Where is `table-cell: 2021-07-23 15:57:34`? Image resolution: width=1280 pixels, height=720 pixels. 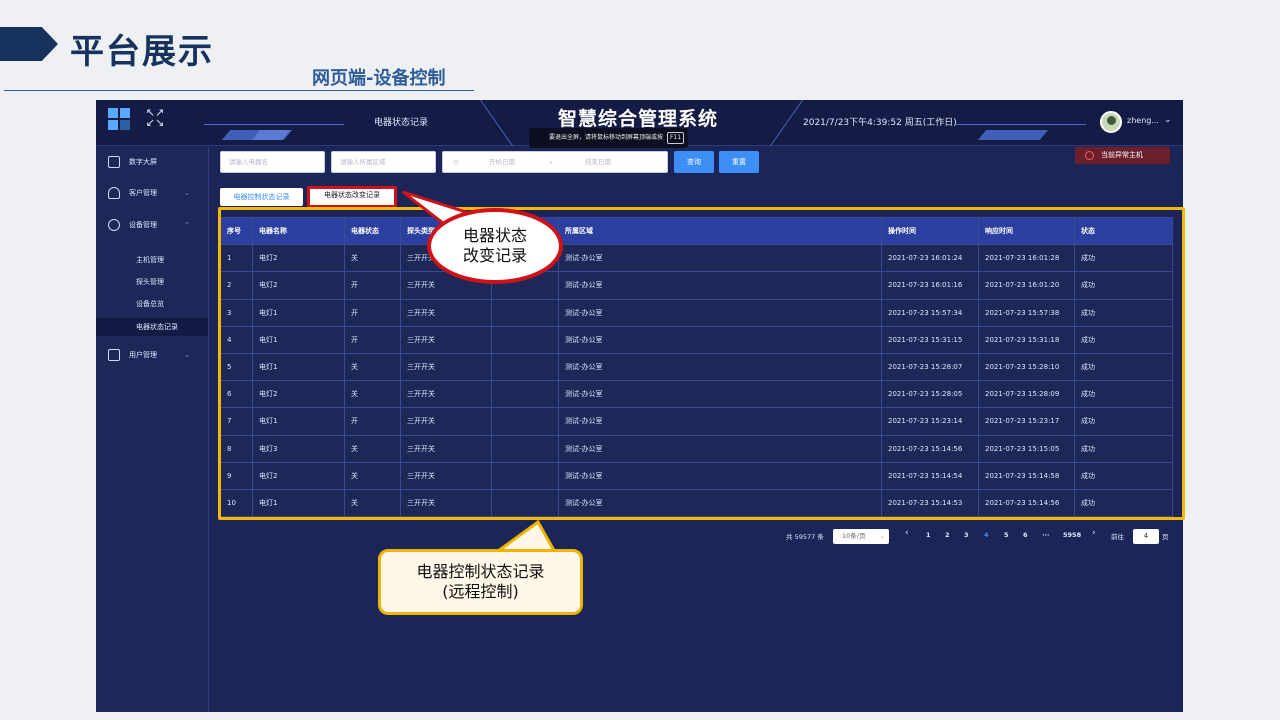
table-cell: 2021-07-23 15:57:34 is located at coordinates (930, 312).